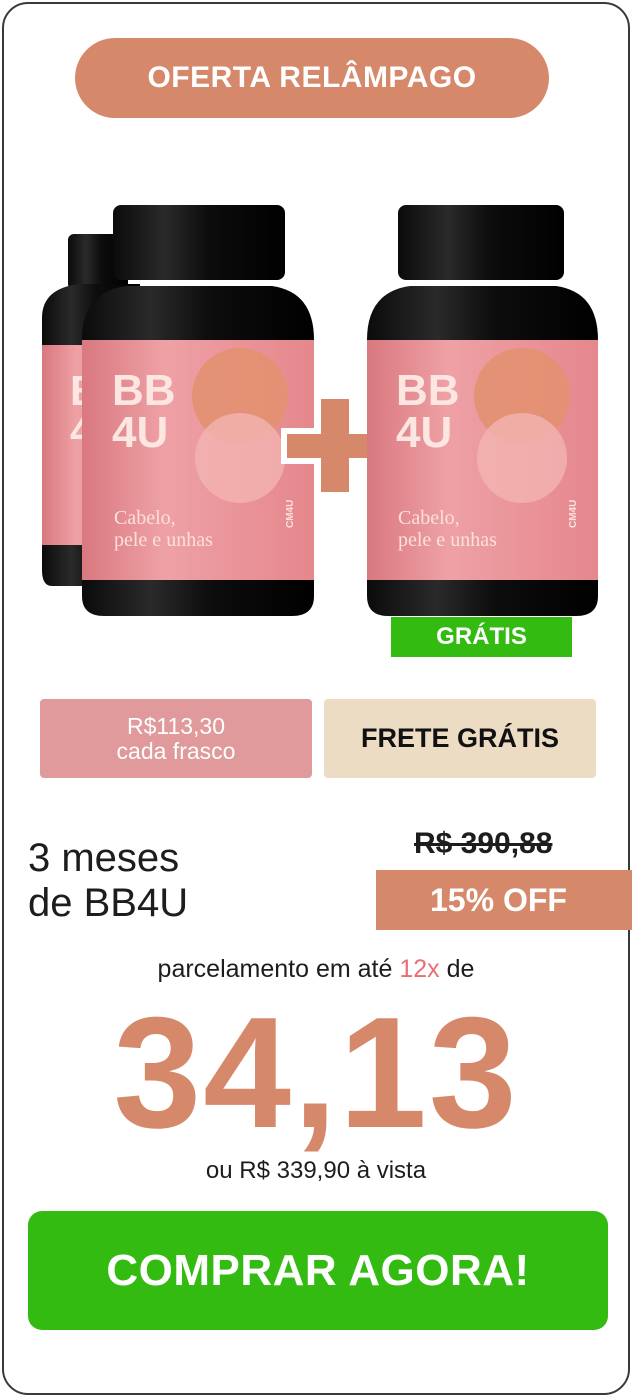 The image size is (632, 1397). What do you see at coordinates (312, 78) in the screenshot?
I see `flash-offer-banner: OFERTA RELÂMPAGO` at bounding box center [312, 78].